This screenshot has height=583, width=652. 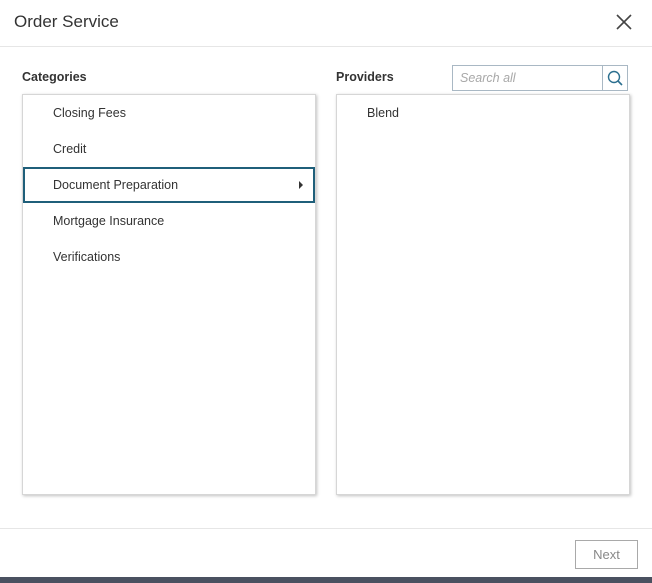 I want to click on category-item-credit: Credit, so click(x=169, y=149).